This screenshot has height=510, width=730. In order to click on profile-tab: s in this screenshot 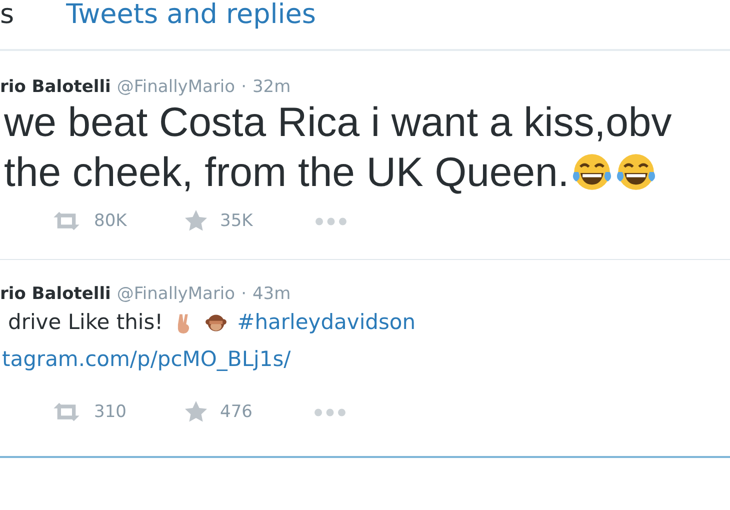, I will do `click(7, 15)`.